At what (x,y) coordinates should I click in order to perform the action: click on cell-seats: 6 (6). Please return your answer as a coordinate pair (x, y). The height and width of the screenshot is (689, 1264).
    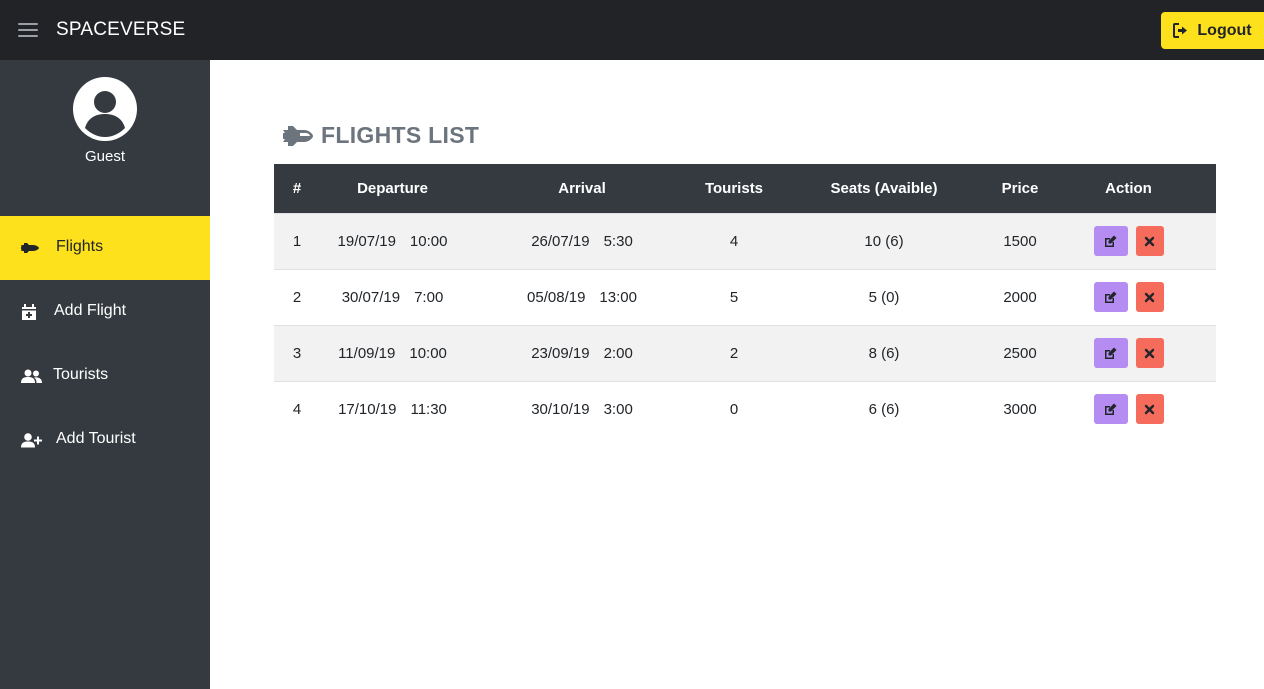
    Looking at the image, I should click on (884, 409).